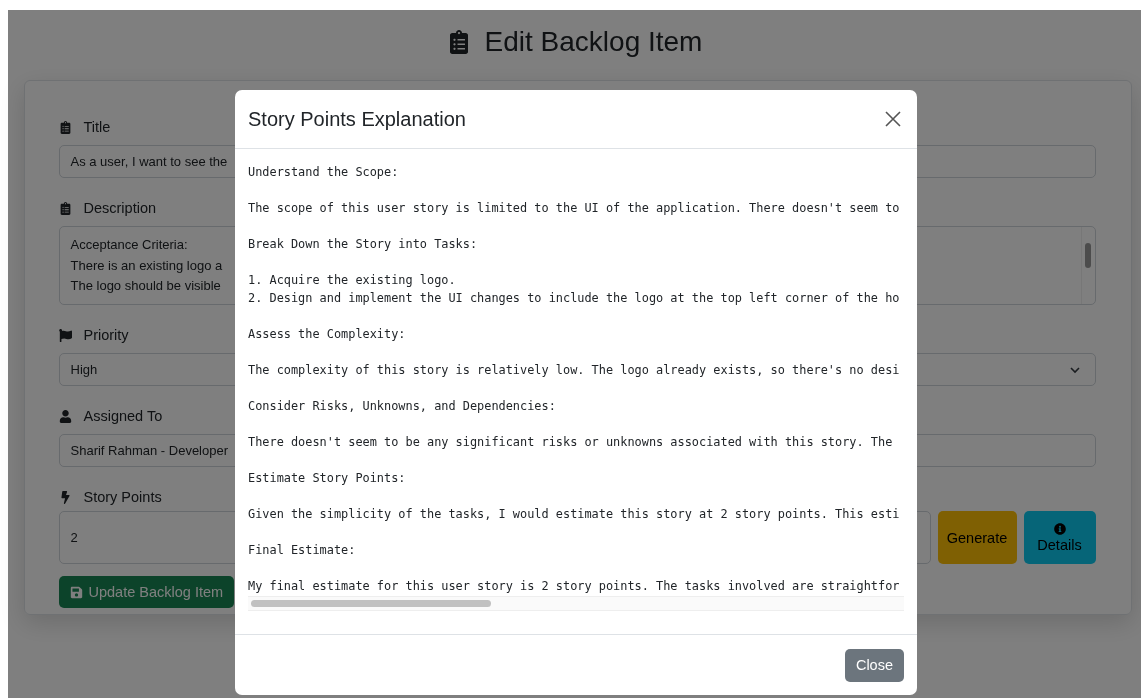 This screenshot has height=698, width=1141. What do you see at coordinates (570, 442) in the screenshot?
I see `explanation-text: There doesn't seem to be any significant risks or unknowns associated with this story. The` at bounding box center [570, 442].